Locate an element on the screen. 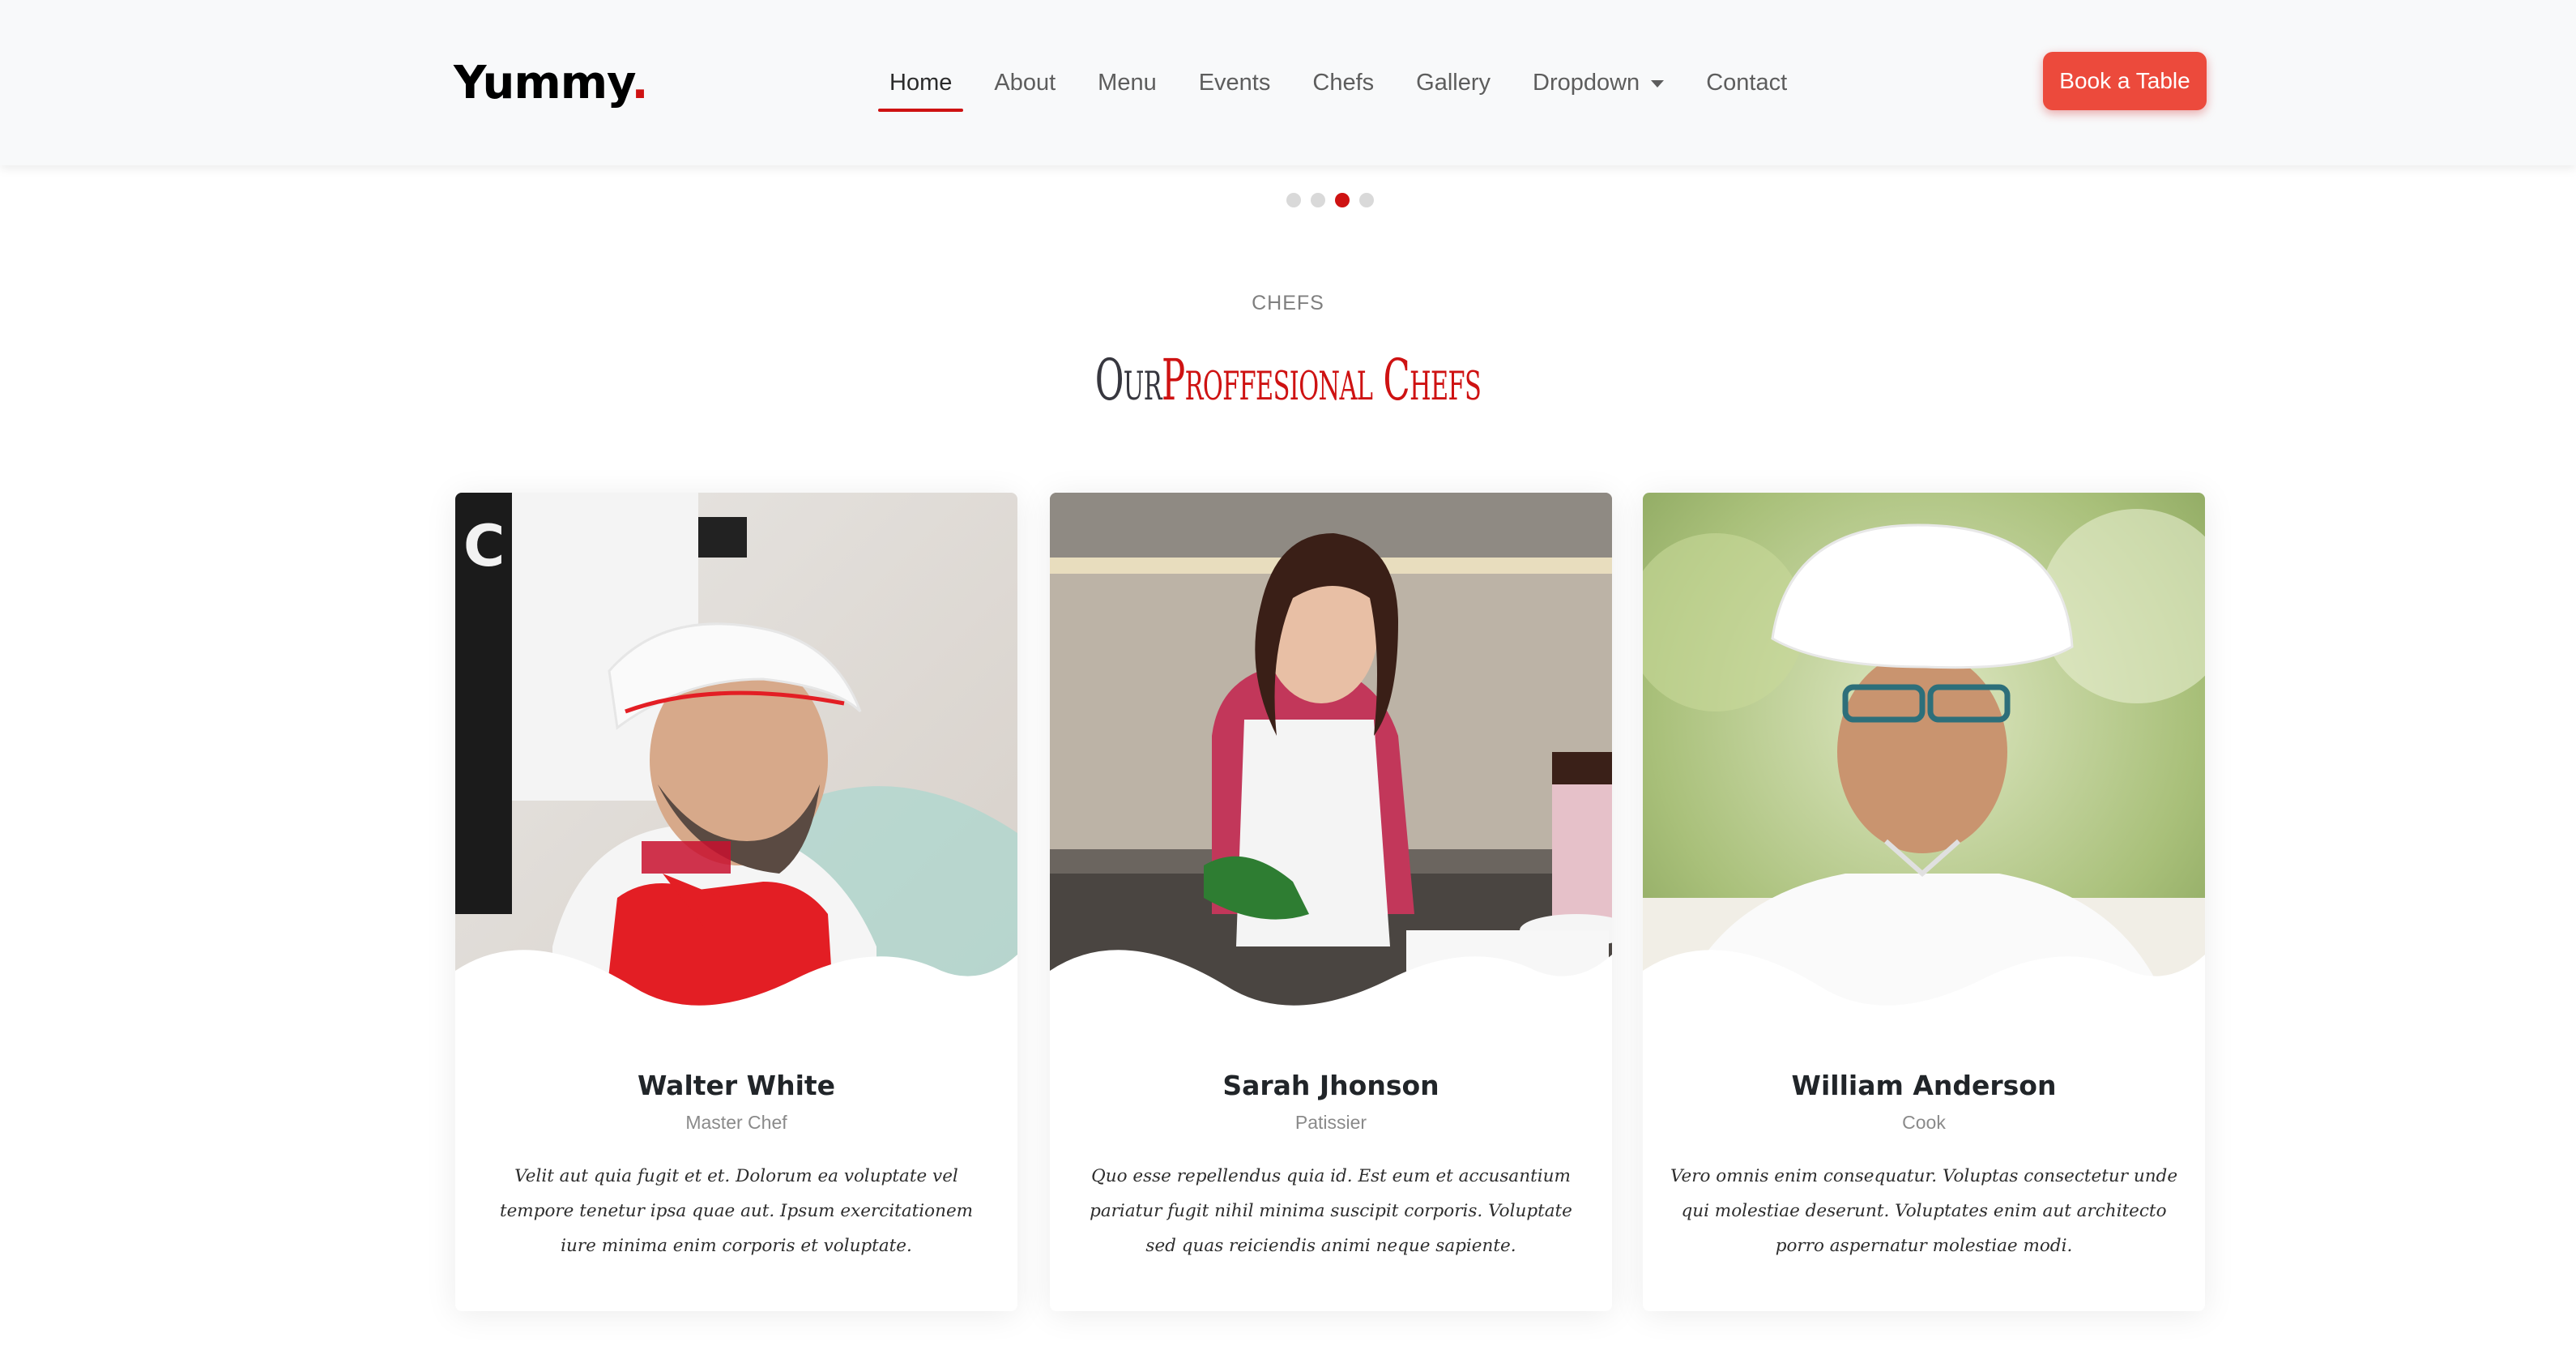  caret-down-icon is located at coordinates (1658, 83).